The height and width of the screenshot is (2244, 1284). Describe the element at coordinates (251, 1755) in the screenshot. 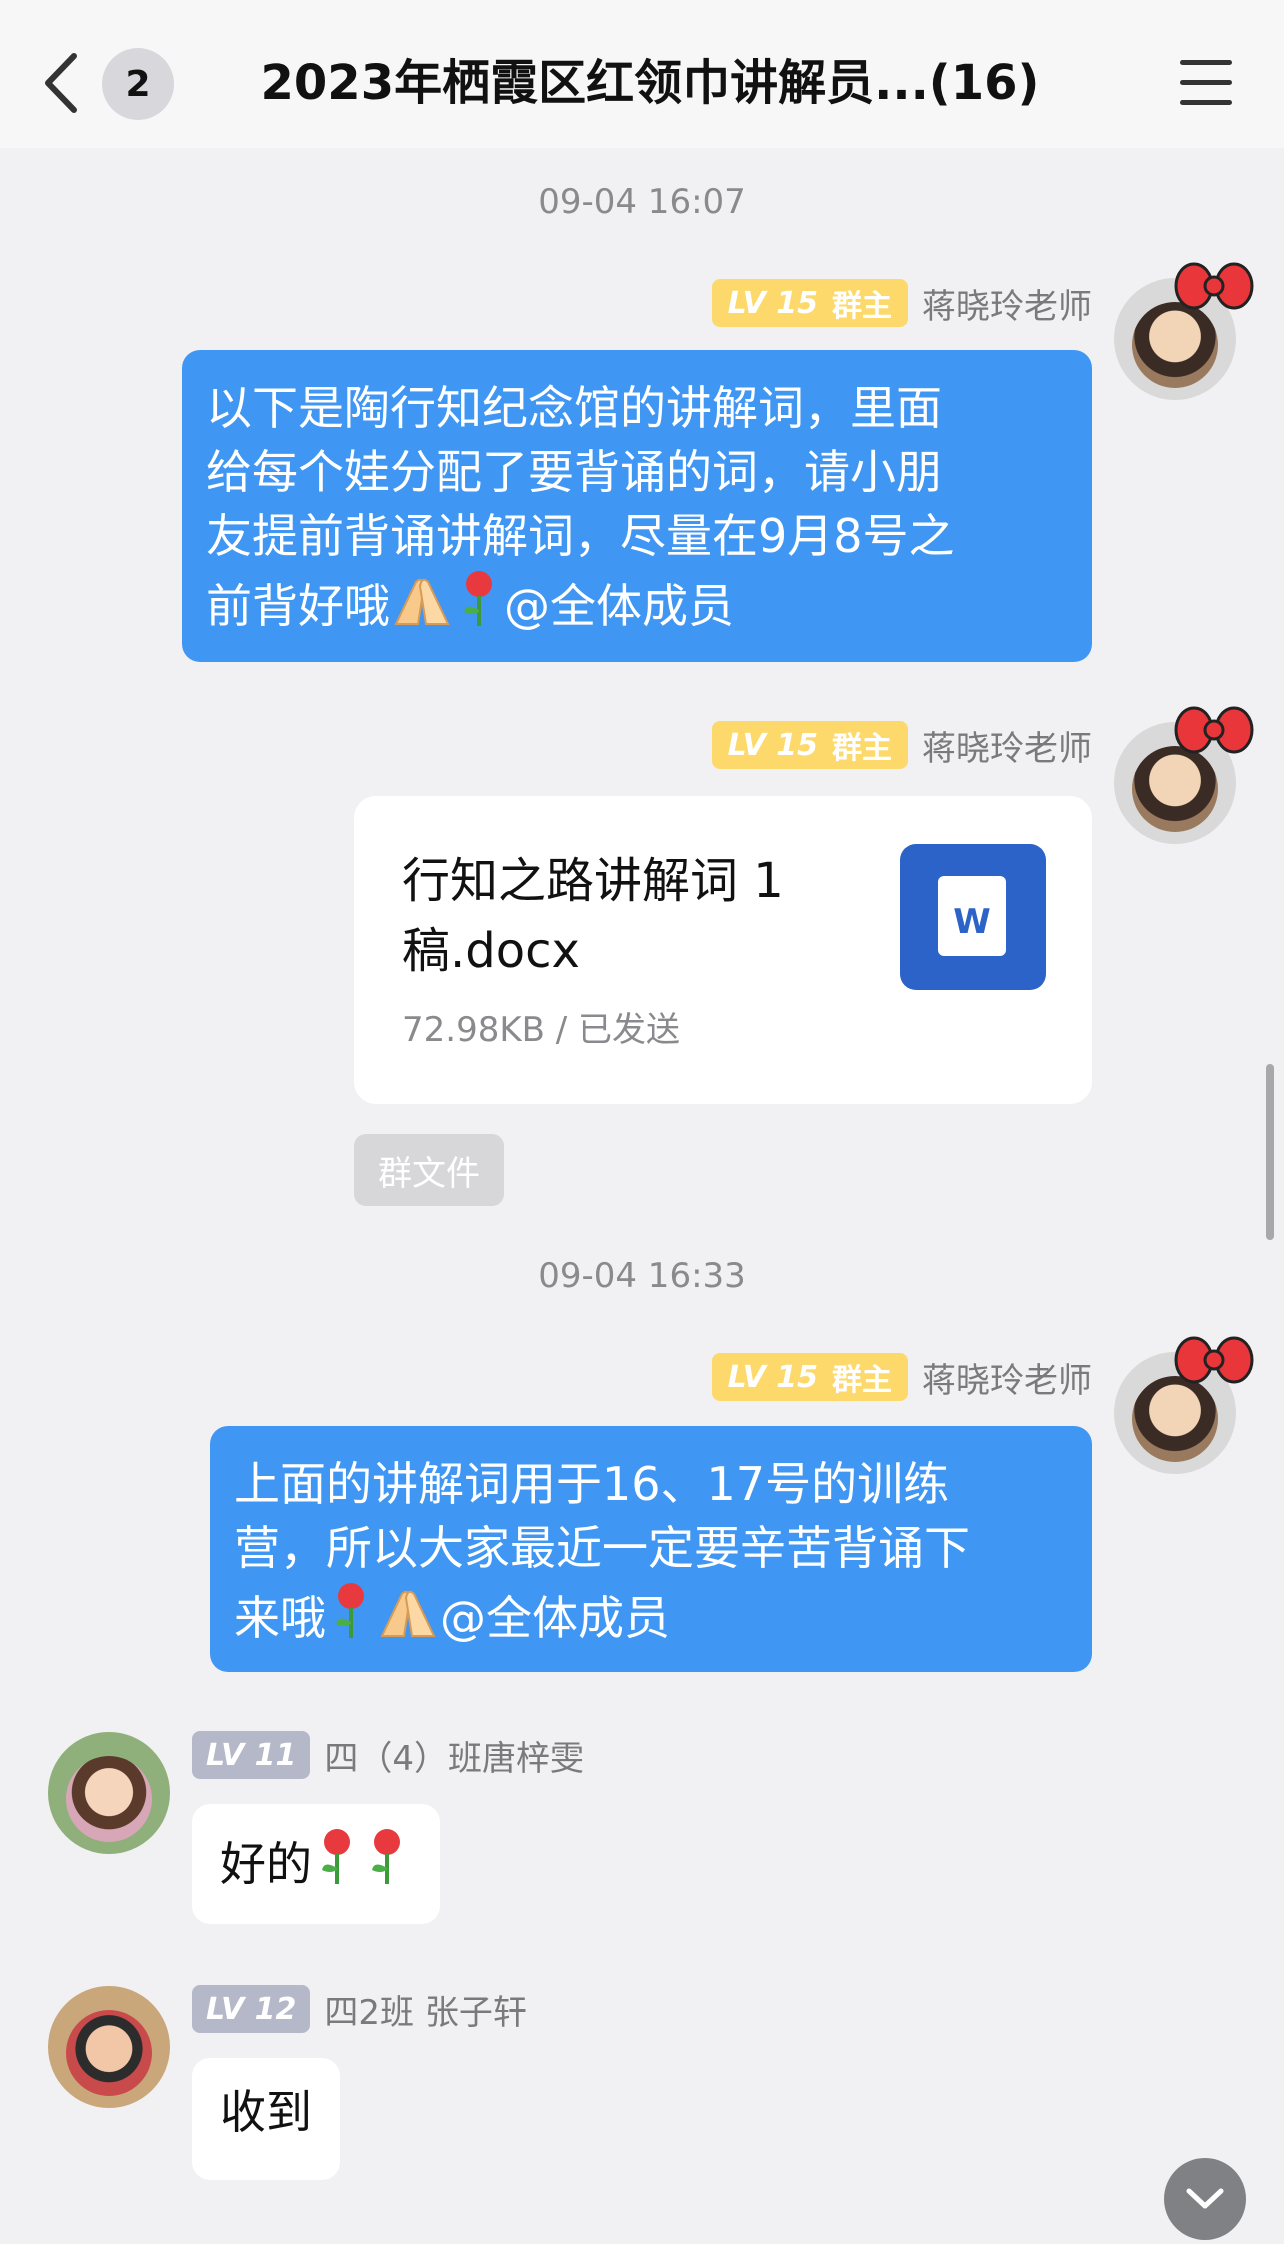

I see `member-level-badge: LV 11` at that location.